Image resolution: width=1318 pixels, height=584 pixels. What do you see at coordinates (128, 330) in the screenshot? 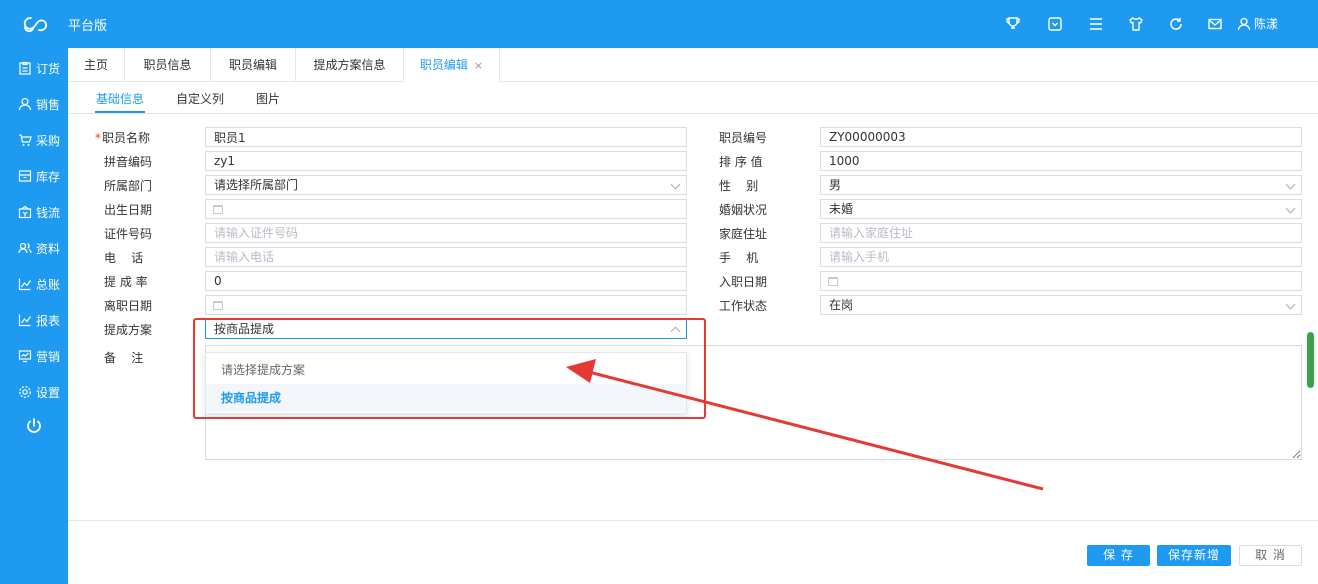
I see `commission-plan-label: 提成方案` at bounding box center [128, 330].